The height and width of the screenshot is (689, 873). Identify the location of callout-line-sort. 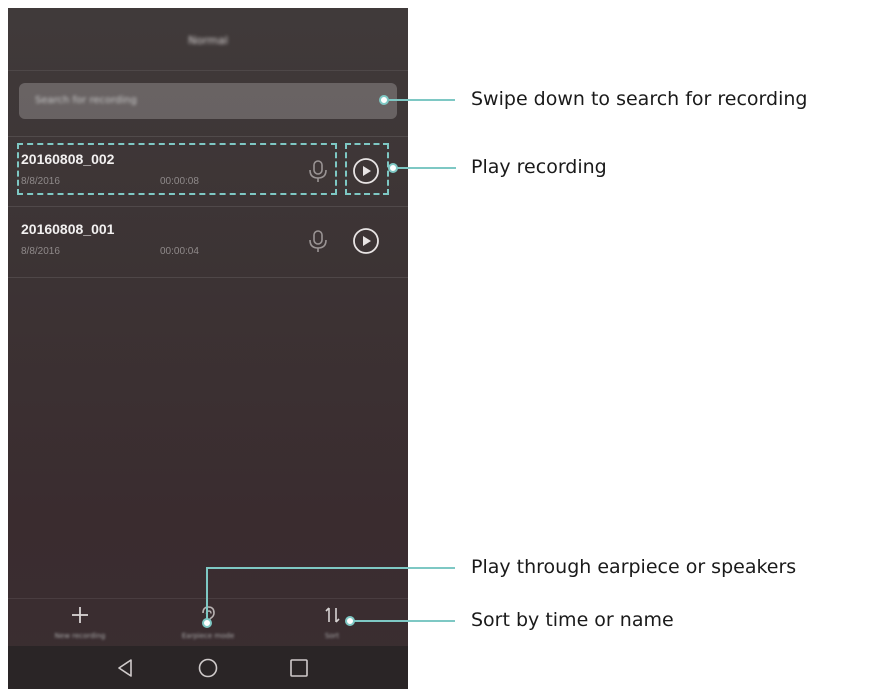
(404, 621).